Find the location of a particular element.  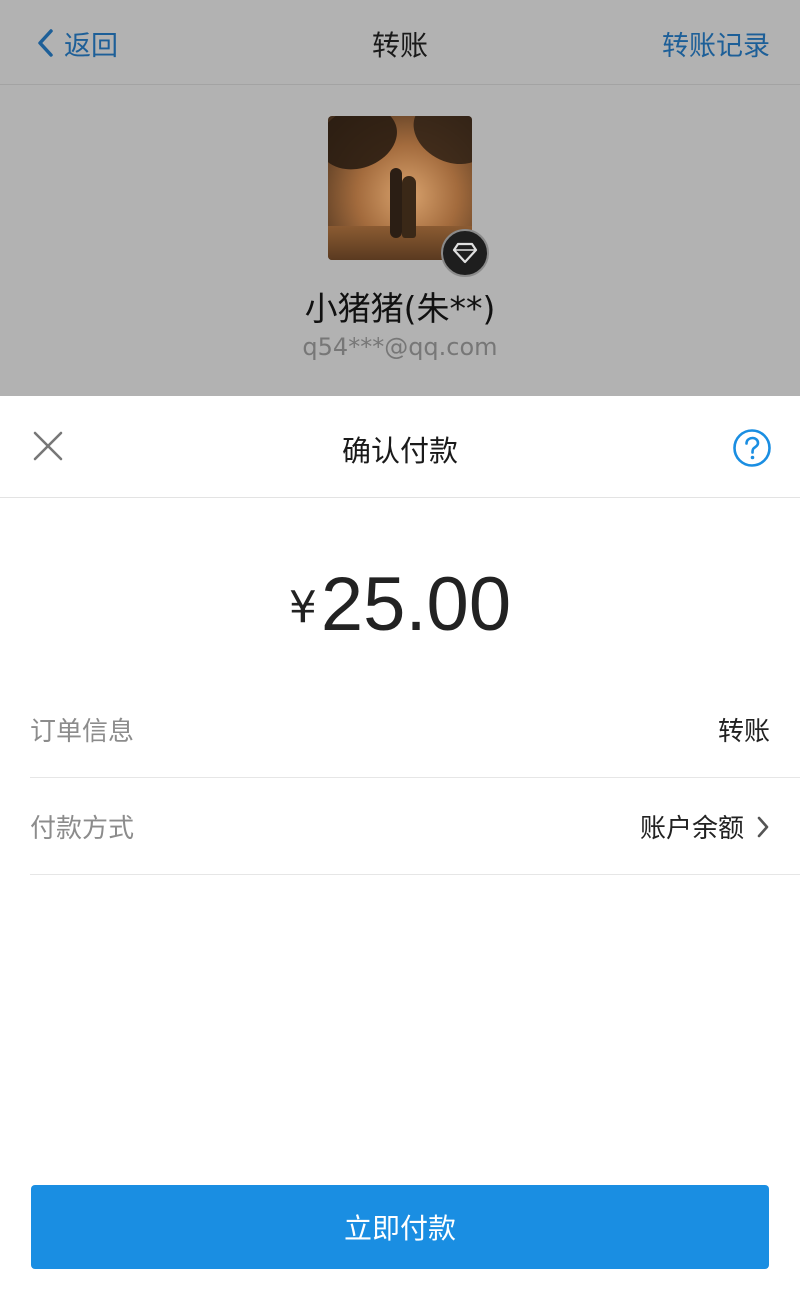

sheet-header: 确认付款 is located at coordinates (400, 447).